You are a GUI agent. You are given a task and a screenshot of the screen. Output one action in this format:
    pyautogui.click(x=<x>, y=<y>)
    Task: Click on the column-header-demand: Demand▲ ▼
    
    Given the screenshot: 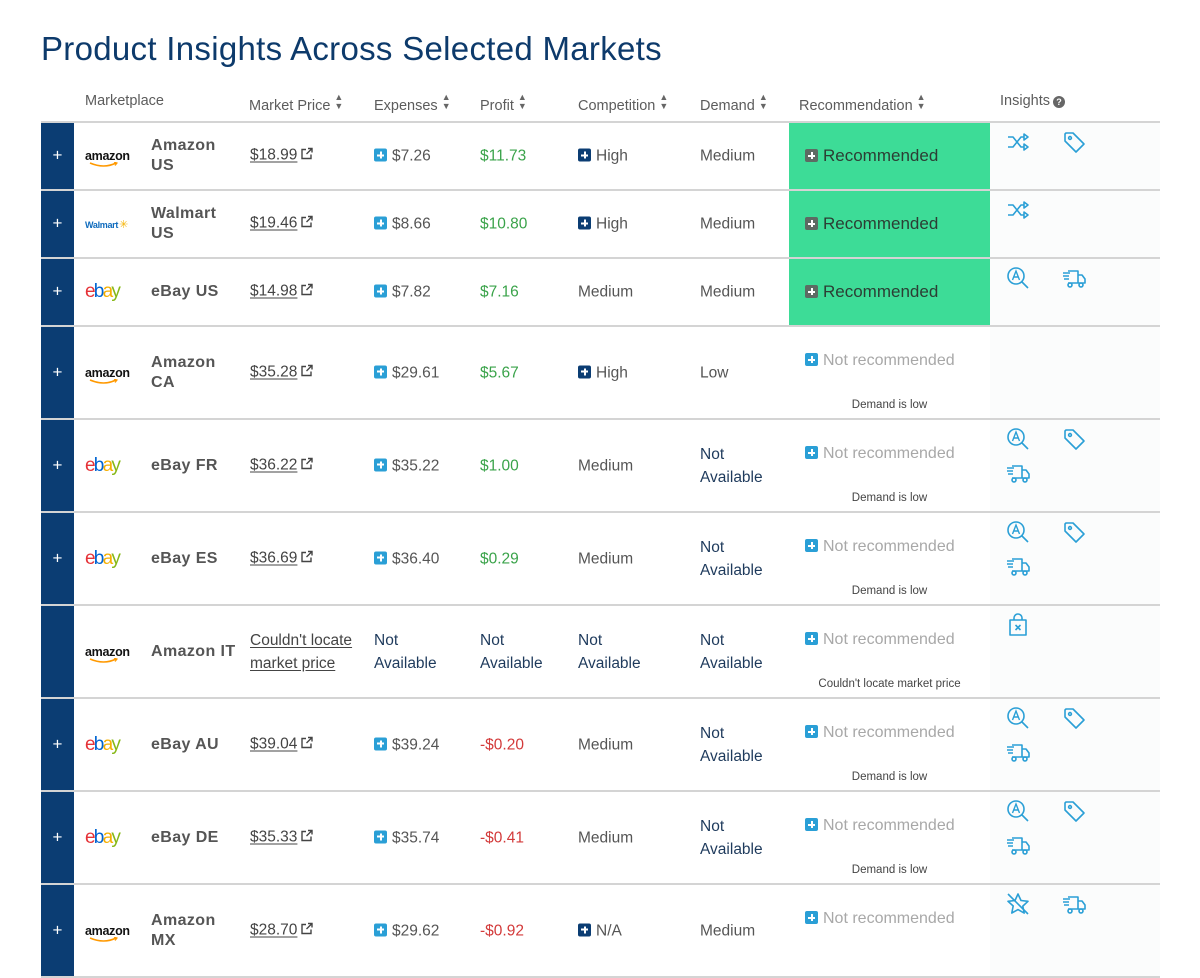 What is the action you would take?
    pyautogui.click(x=734, y=104)
    